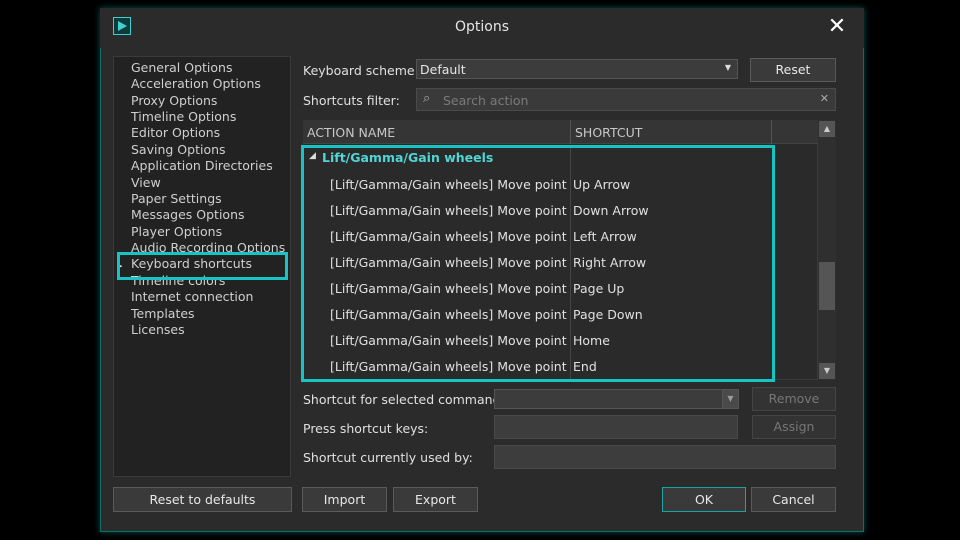 The height and width of the screenshot is (540, 960). What do you see at coordinates (704, 499) in the screenshot?
I see `ok-button: OK` at bounding box center [704, 499].